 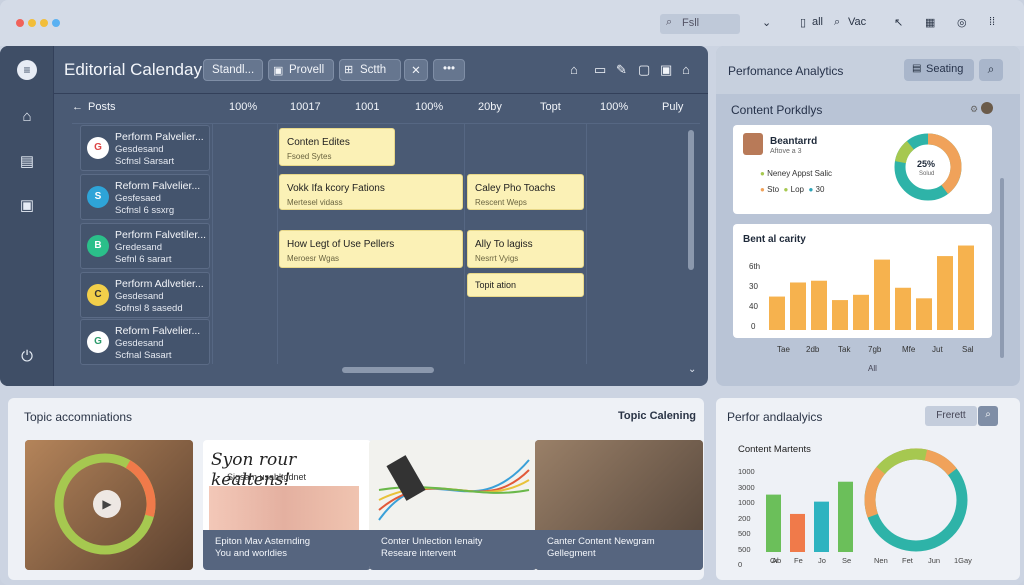 I want to click on col-header: 100%, so click(x=614, y=107).